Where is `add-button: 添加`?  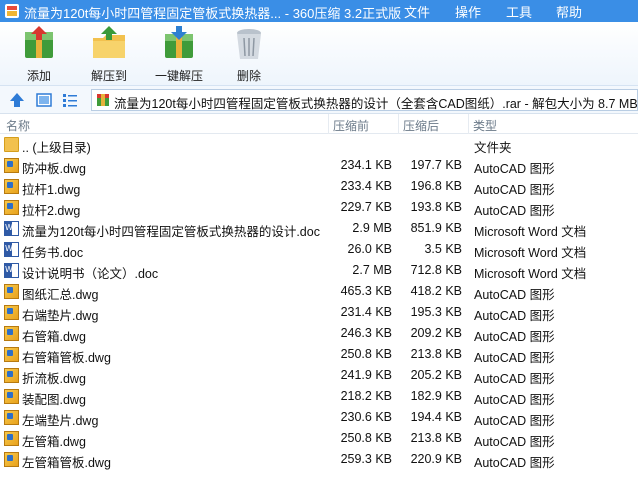 add-button: 添加 is located at coordinates (39, 54).